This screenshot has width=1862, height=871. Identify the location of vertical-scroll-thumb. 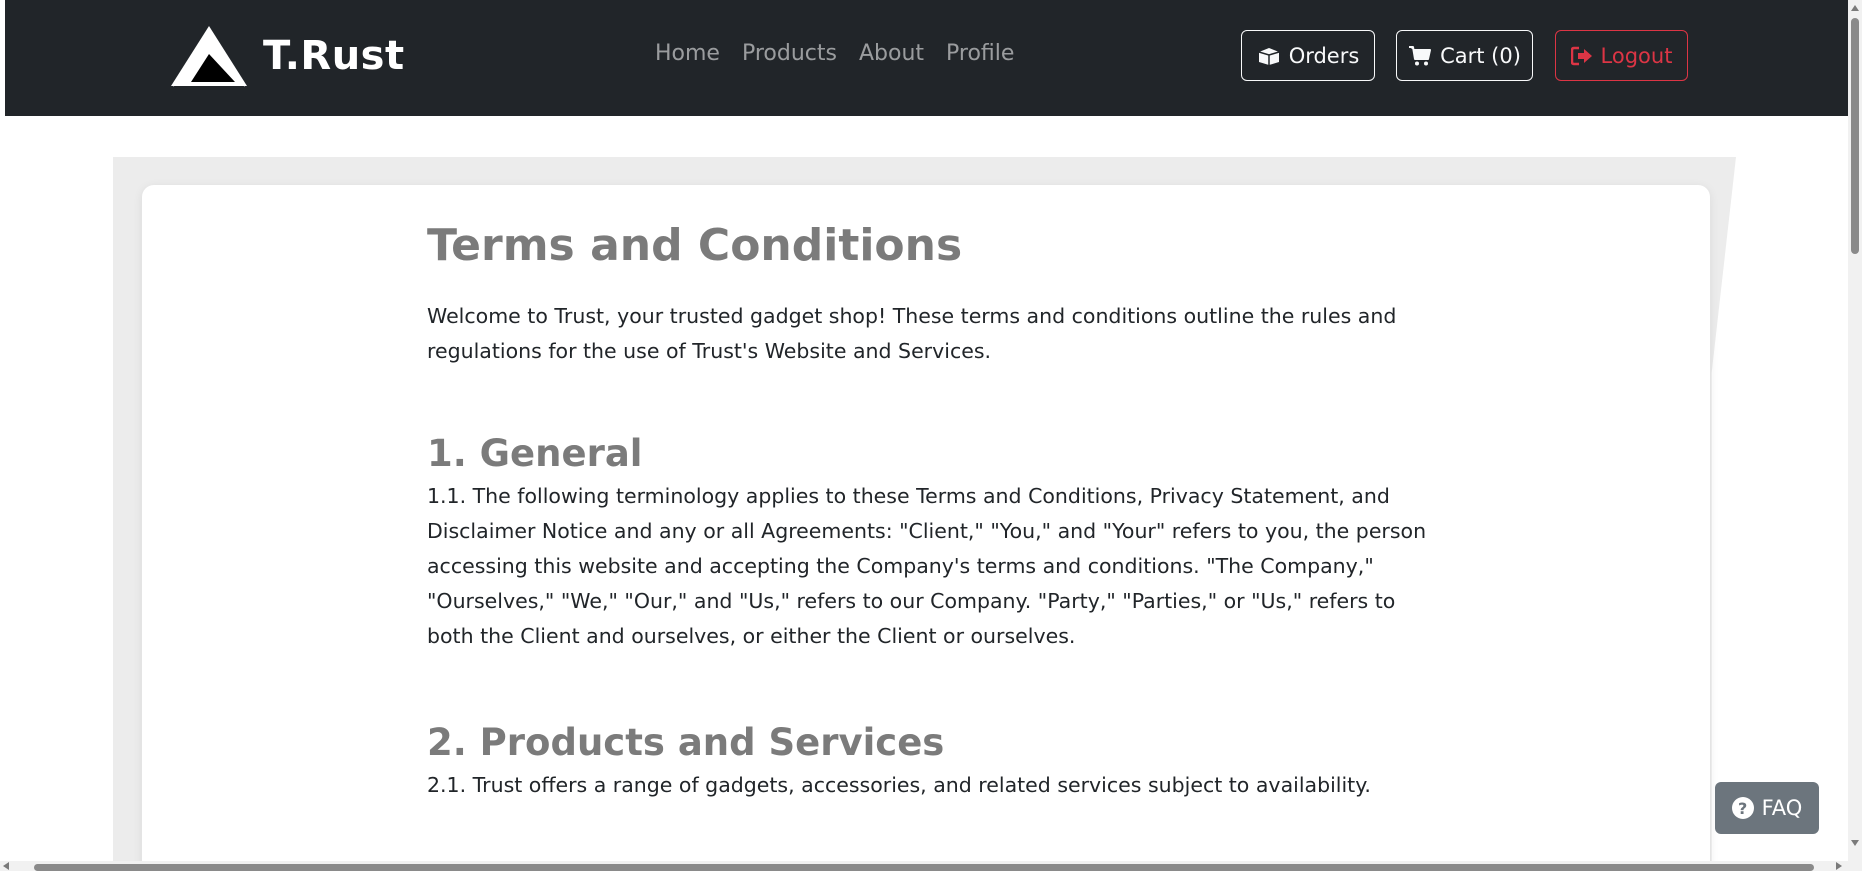
(1855, 136).